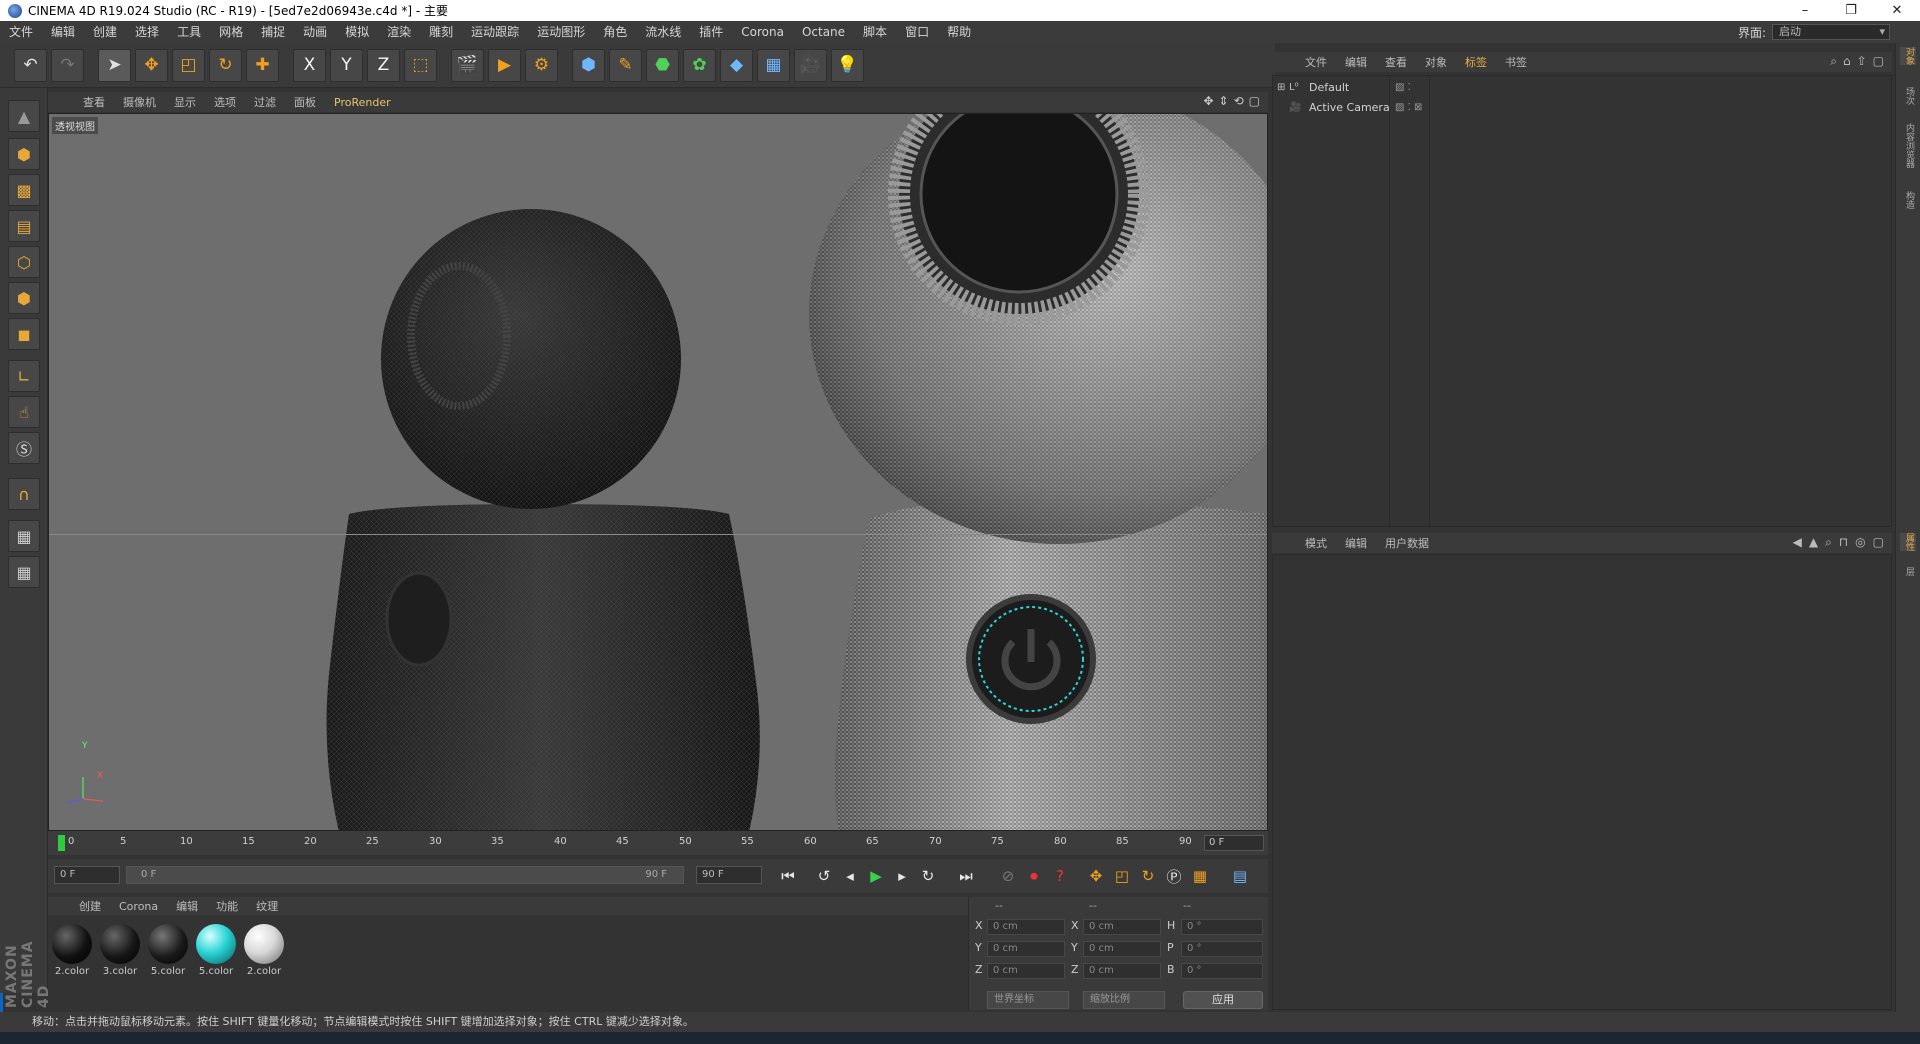  What do you see at coordinates (1831, 32) in the screenshot?
I see `layout-select: 启动` at bounding box center [1831, 32].